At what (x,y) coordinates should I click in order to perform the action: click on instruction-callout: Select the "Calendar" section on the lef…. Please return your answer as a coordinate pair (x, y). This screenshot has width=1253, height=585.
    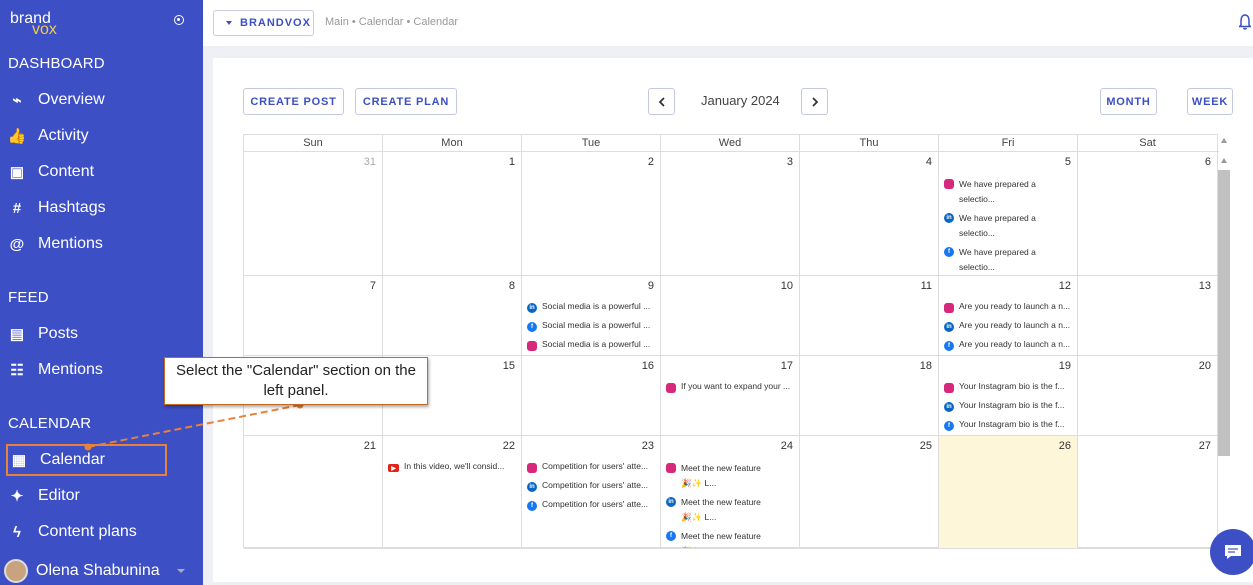
    Looking at the image, I should click on (296, 381).